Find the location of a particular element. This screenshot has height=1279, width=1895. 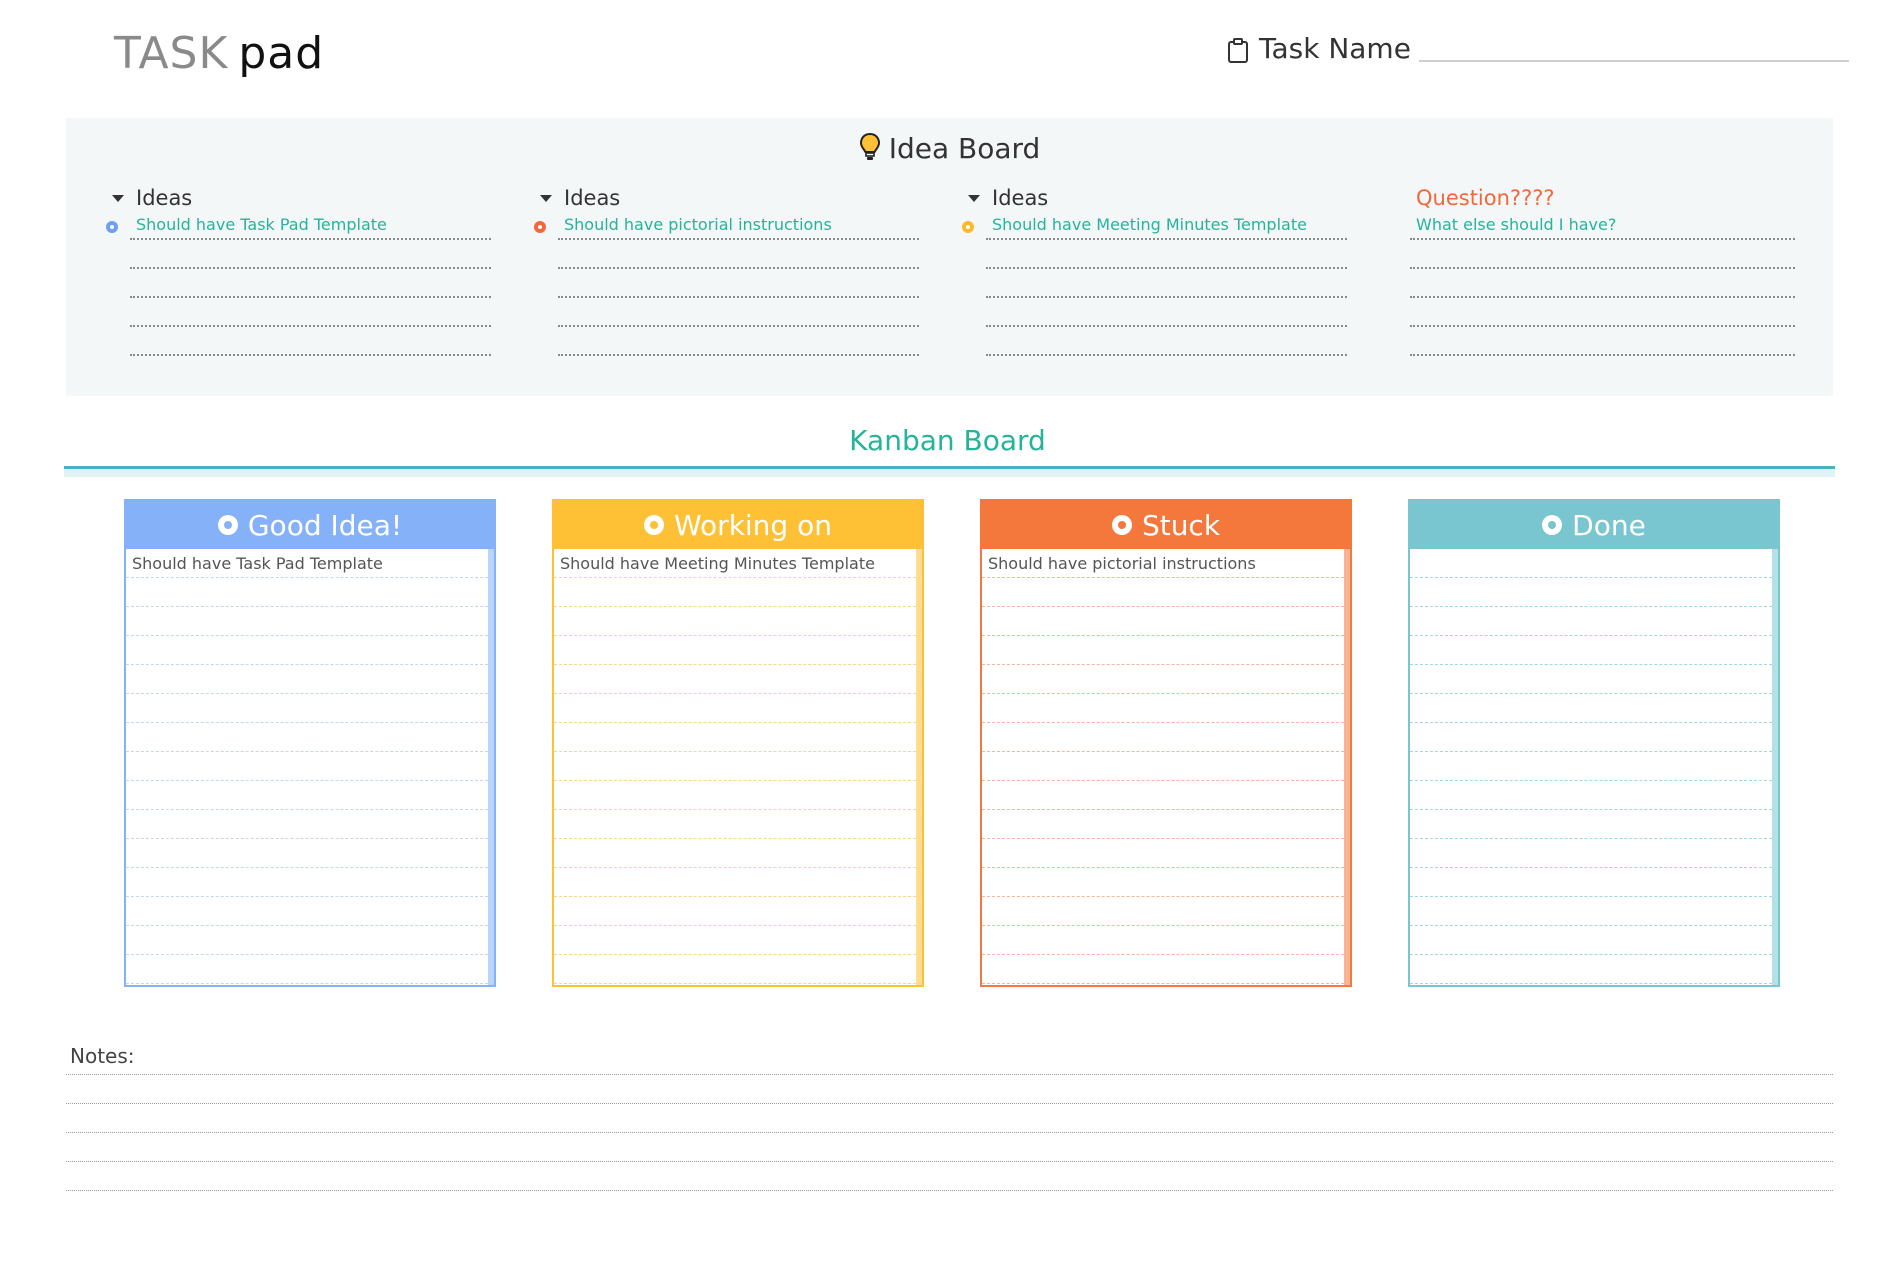

notes-section: Notes: is located at coordinates (949, 1118).